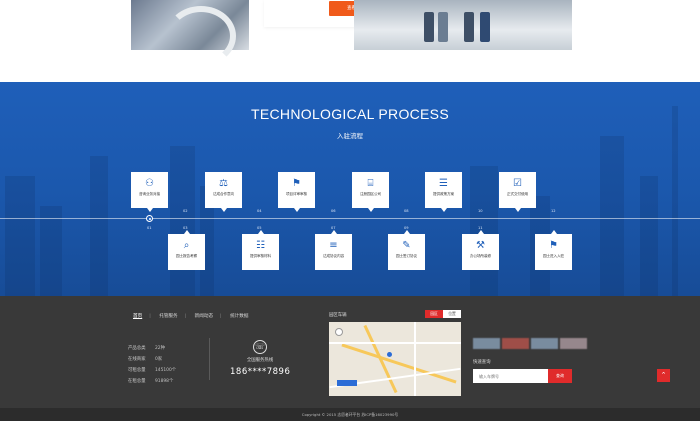  I want to click on step-number: 06, so click(333, 211).